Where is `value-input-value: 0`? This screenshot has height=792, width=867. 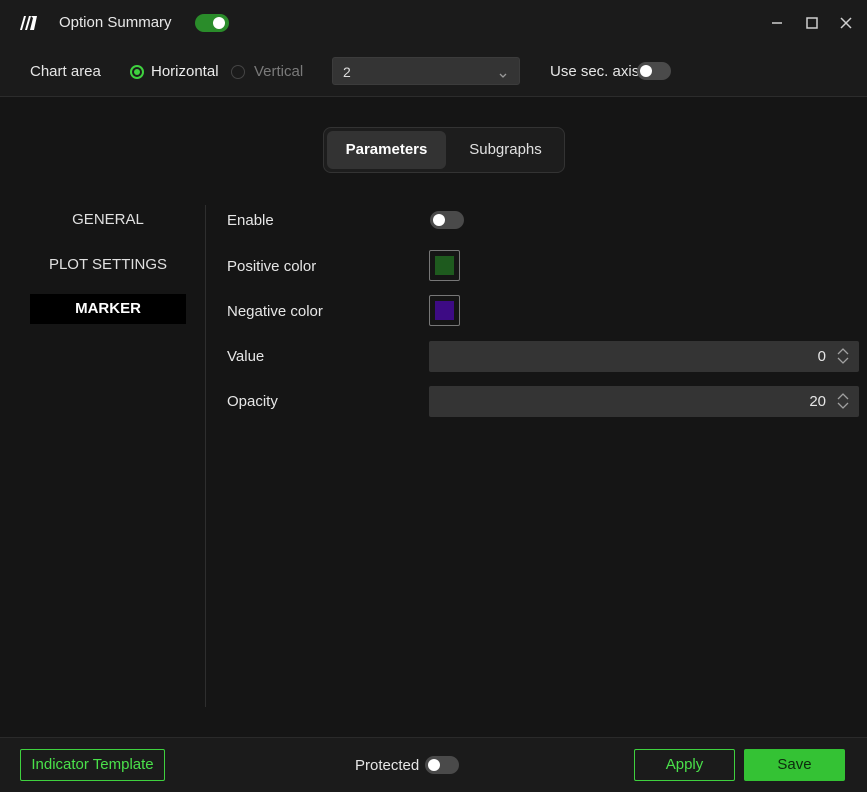 value-input-value: 0 is located at coordinates (821, 356).